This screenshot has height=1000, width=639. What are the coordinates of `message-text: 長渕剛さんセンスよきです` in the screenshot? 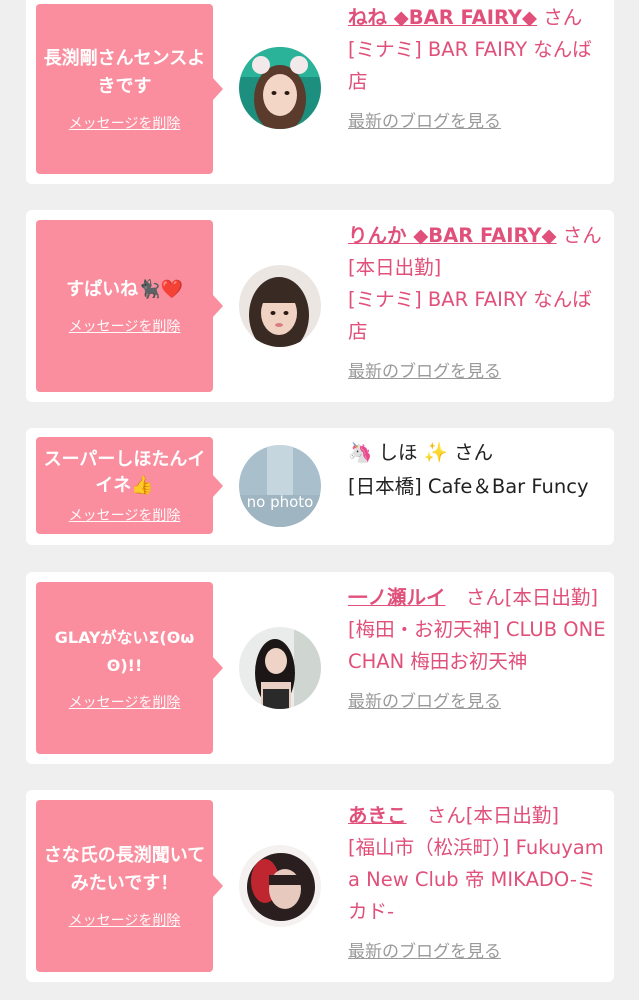 It's located at (124, 72).